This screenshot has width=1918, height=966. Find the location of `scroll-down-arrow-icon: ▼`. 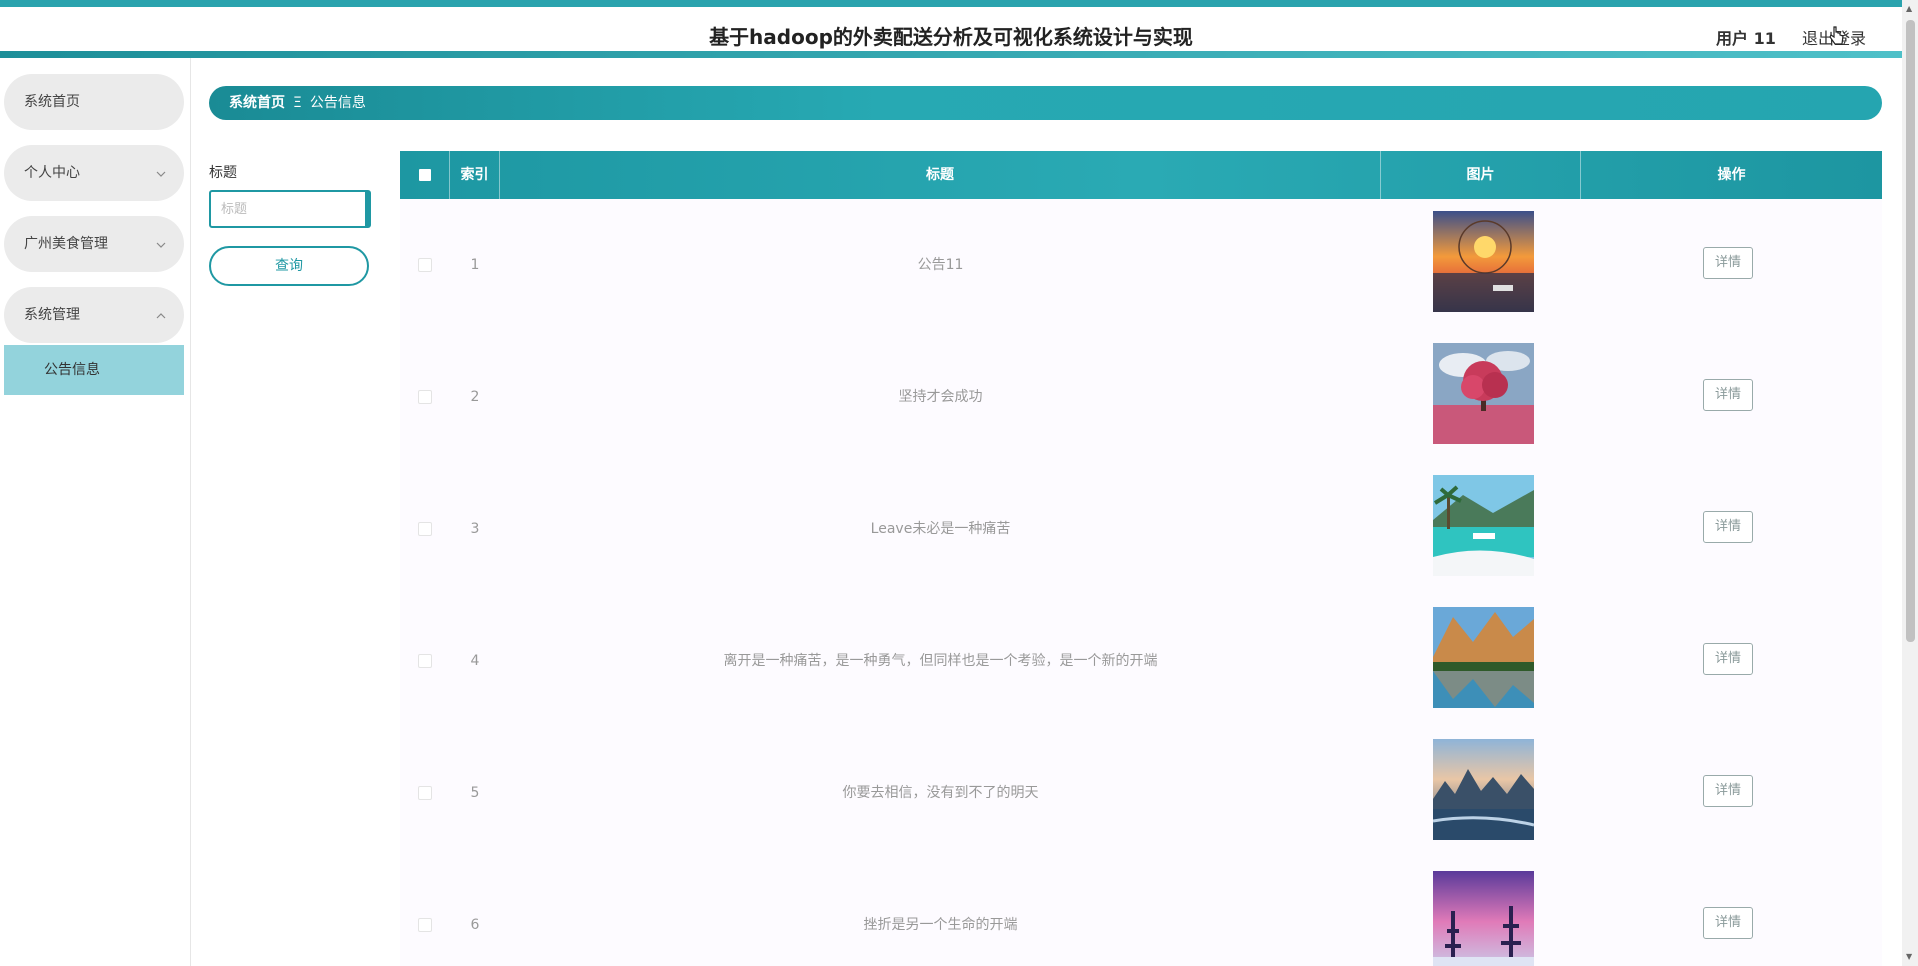

scroll-down-arrow-icon: ▼ is located at coordinates (1909, 956).